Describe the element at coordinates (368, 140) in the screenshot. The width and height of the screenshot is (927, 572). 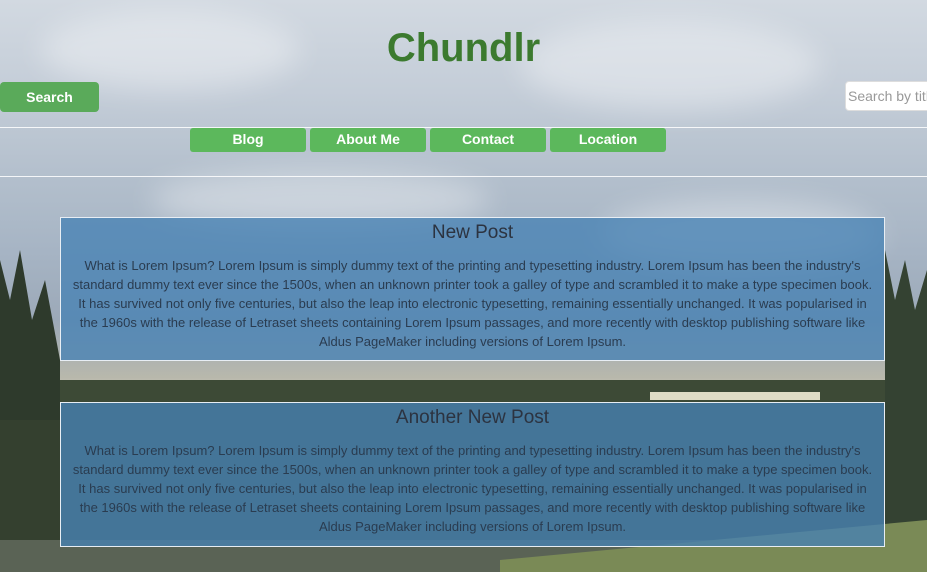
I see `nav-item-about-me: About Me` at that location.